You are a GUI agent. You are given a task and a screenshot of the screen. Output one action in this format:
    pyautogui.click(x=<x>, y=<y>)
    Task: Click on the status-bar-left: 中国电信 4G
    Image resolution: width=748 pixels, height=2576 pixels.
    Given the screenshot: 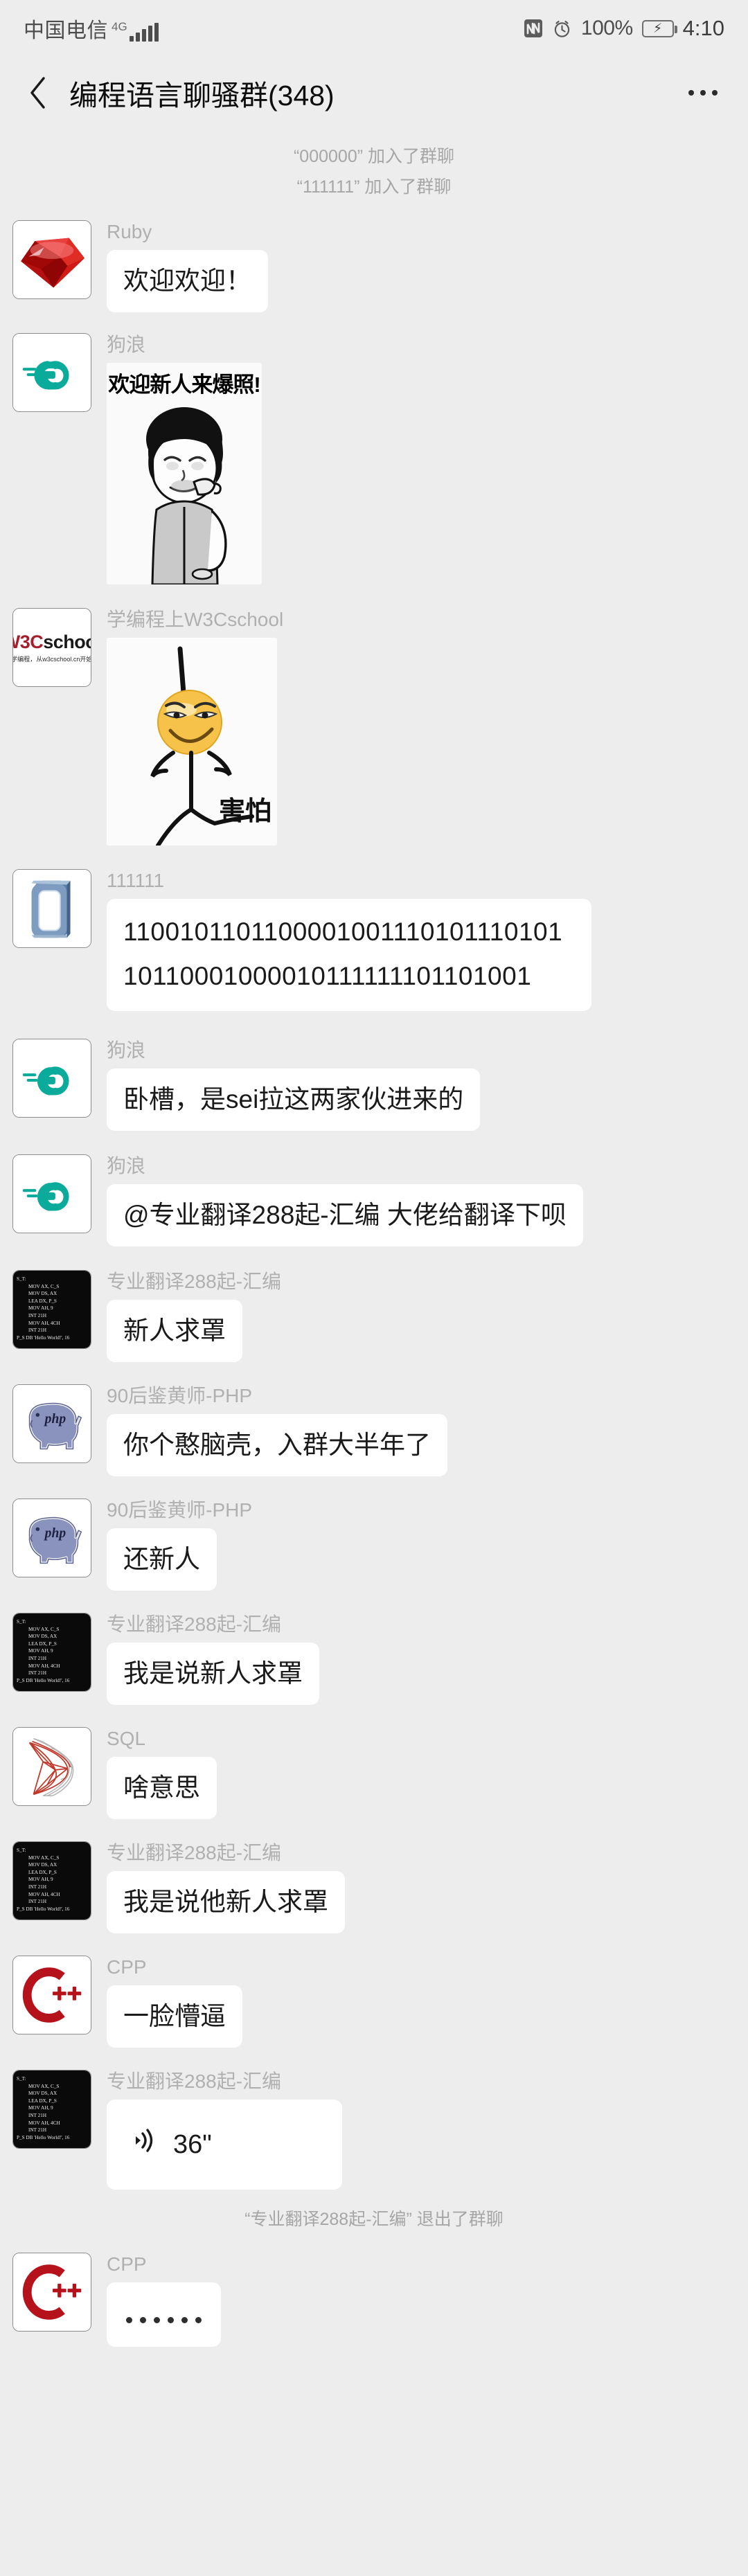 What is the action you would take?
    pyautogui.click(x=91, y=29)
    